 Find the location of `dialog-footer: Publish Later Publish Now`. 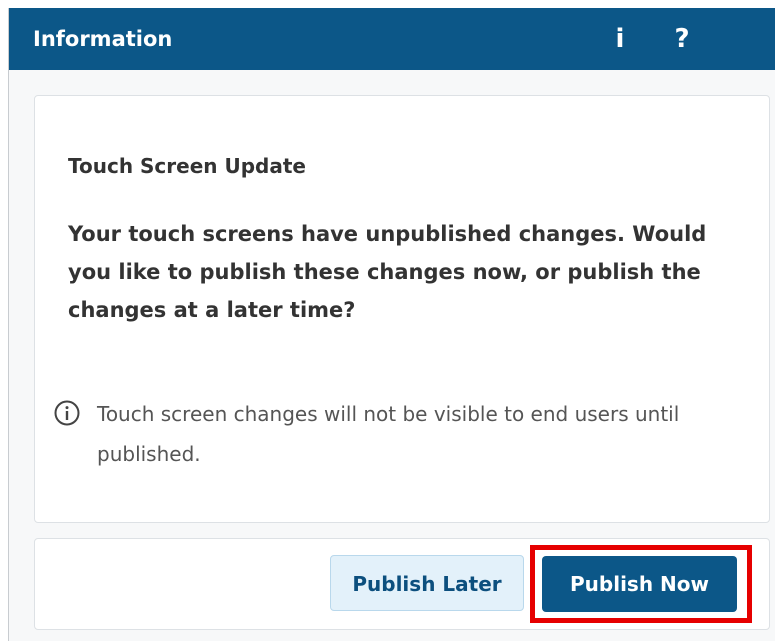

dialog-footer: Publish Later Publish Now is located at coordinates (402, 584).